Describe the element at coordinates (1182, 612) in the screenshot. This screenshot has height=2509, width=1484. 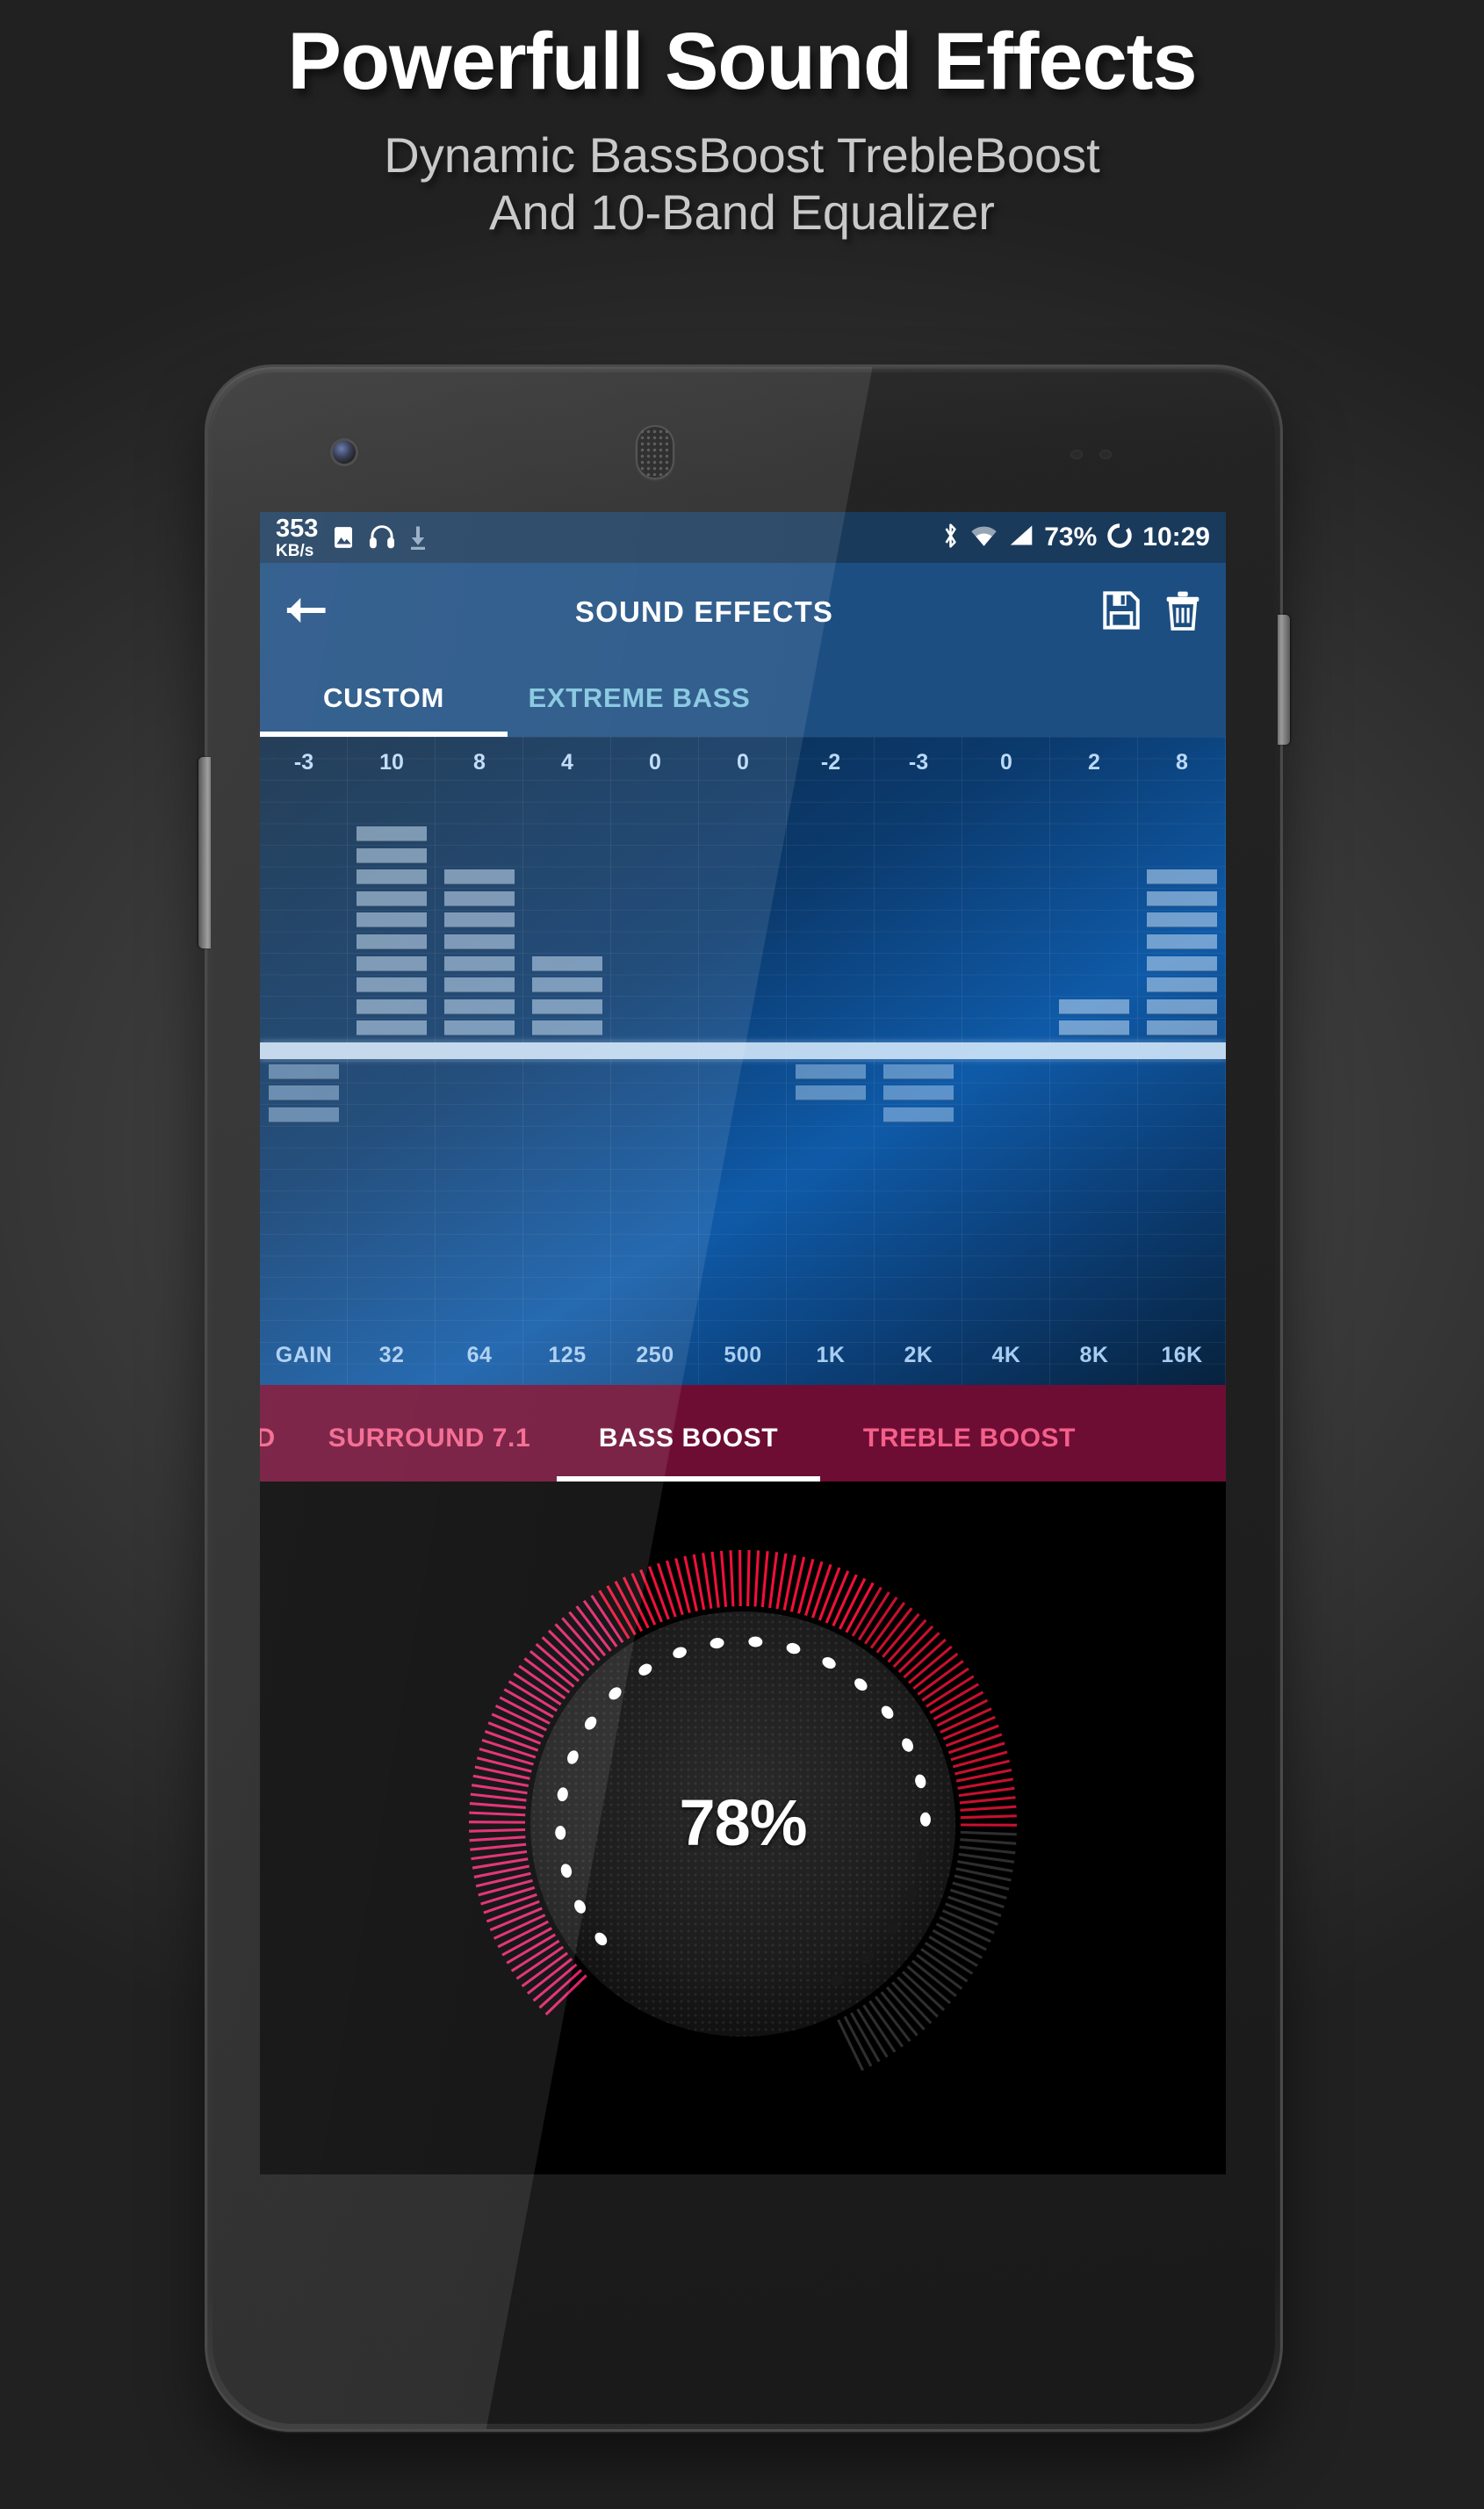
I see `trash-icon` at that location.